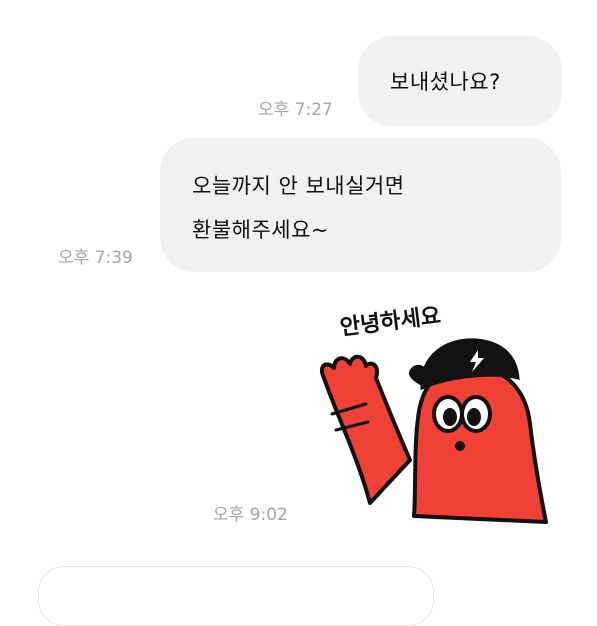 Image resolution: width=597 pixels, height=626 pixels. I want to click on message-bubble: 오늘까지 안 보내실거면 환불해주세요~, so click(360, 205).